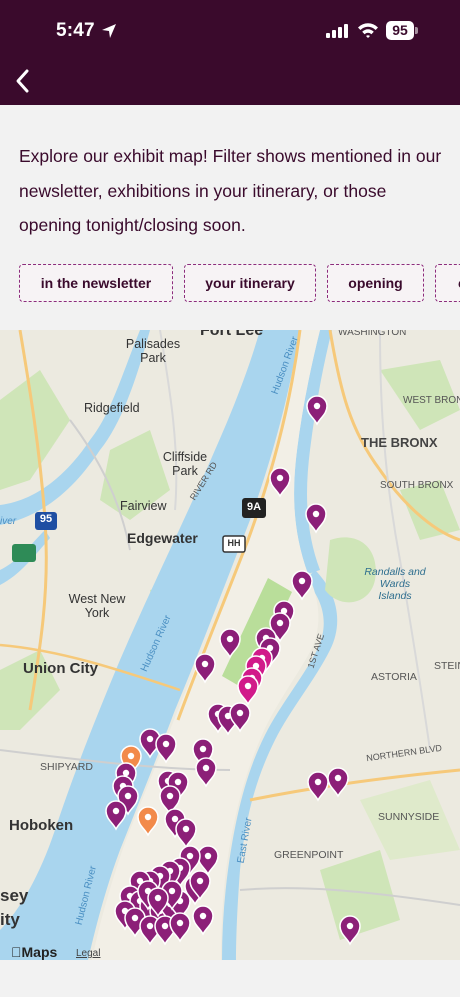 Image resolution: width=460 pixels, height=997 pixels. I want to click on top-bar: 5:47 95, so click(230, 52).